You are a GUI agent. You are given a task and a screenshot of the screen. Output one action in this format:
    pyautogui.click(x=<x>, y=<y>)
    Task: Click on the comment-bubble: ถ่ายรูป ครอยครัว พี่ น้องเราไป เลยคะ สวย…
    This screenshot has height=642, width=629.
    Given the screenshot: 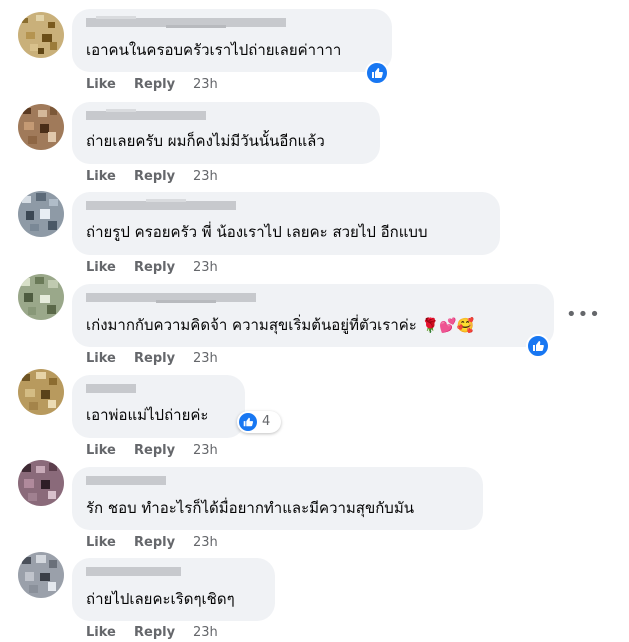 What is the action you would take?
    pyautogui.click(x=286, y=223)
    